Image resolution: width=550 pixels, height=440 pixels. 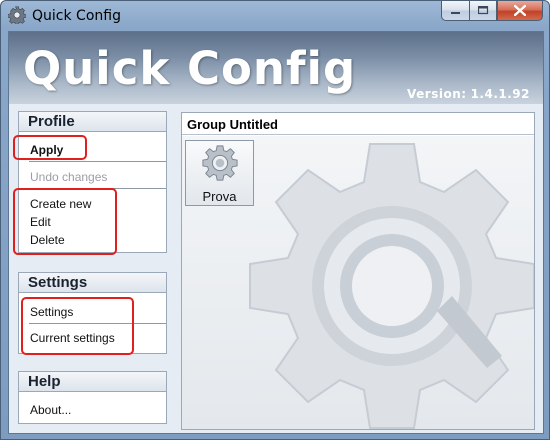 I want to click on create-new-link: Create new, so click(x=60, y=204).